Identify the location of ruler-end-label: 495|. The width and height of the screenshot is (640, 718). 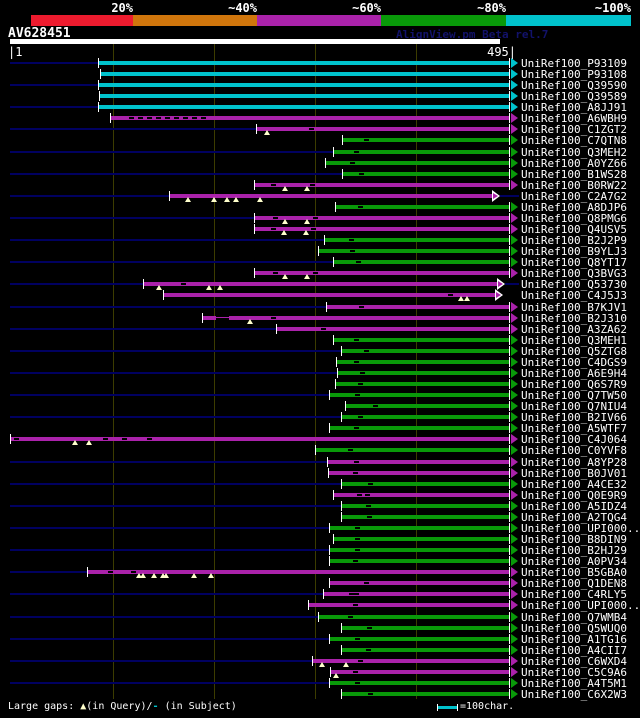
(501, 52).